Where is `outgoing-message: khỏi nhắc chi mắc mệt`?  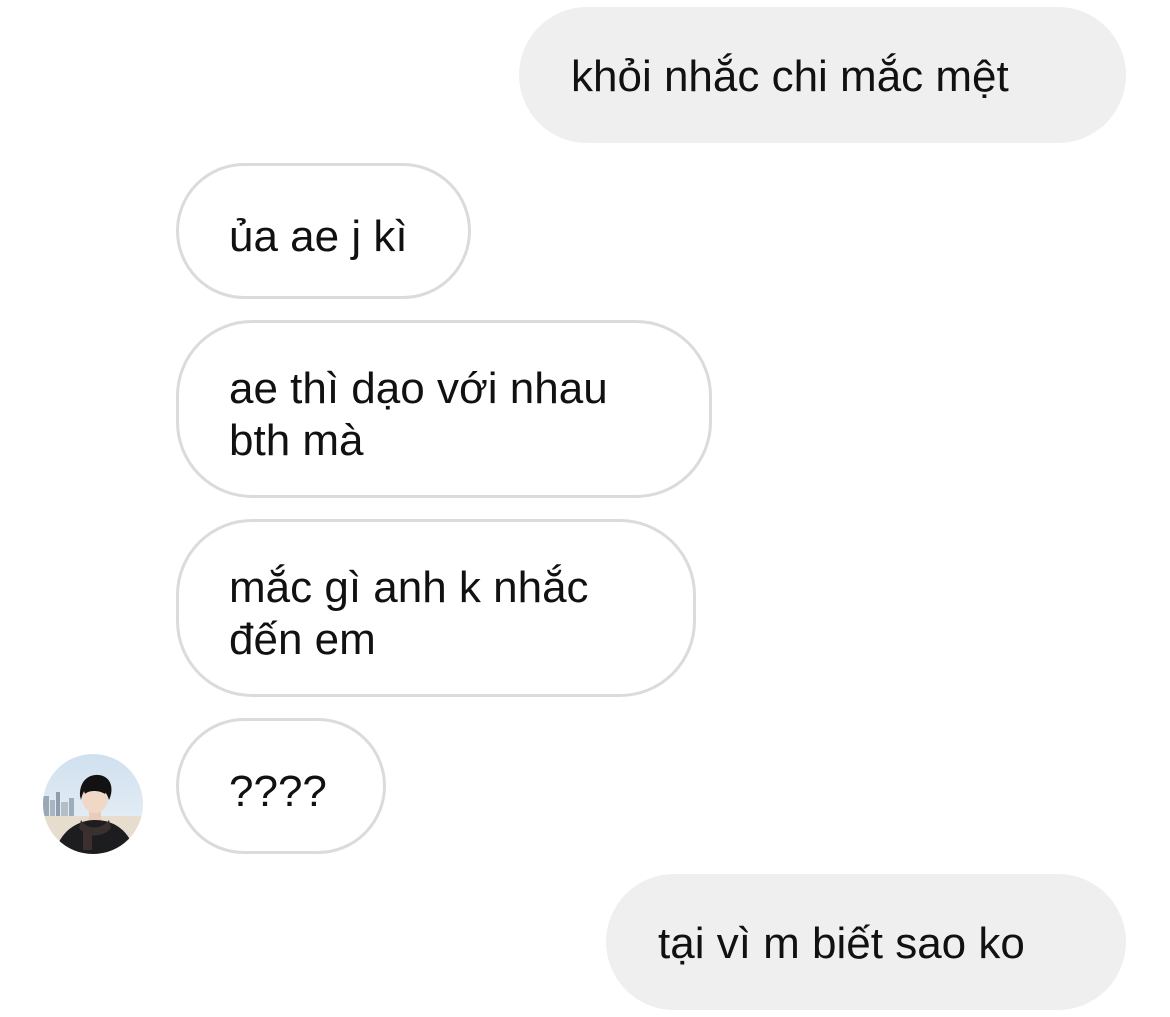 outgoing-message: khỏi nhắc chi mắc mệt is located at coordinates (822, 75).